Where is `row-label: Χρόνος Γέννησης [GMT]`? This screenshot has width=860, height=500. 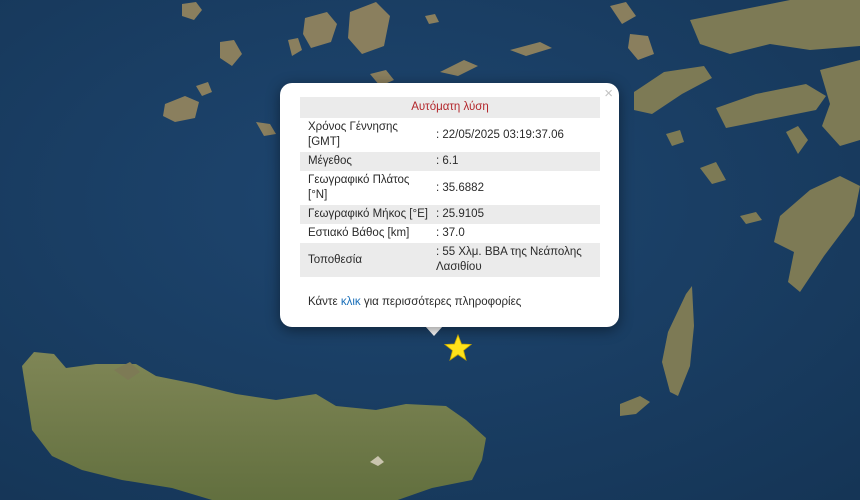 row-label: Χρόνος Γέννησης [GMT] is located at coordinates (353, 134).